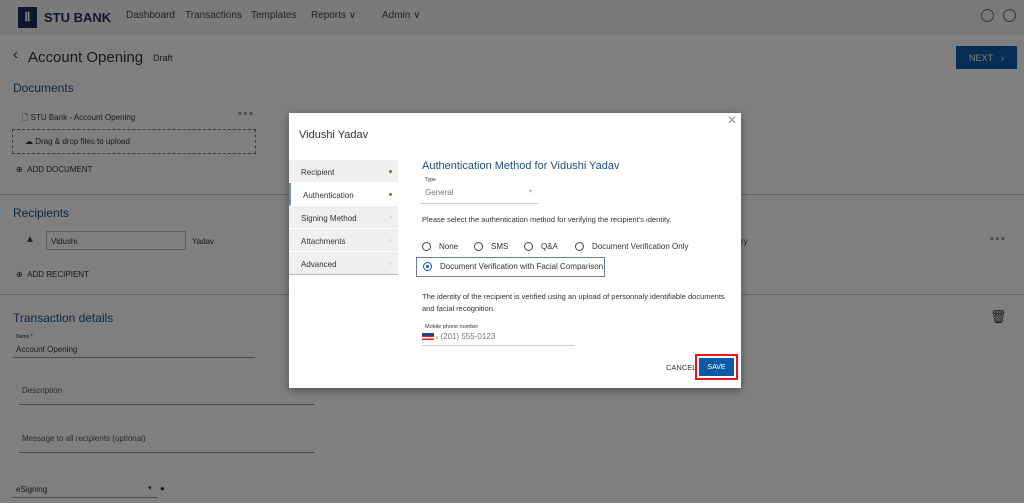 The width and height of the screenshot is (1024, 503). I want to click on radio-label: Q&A, so click(549, 246).